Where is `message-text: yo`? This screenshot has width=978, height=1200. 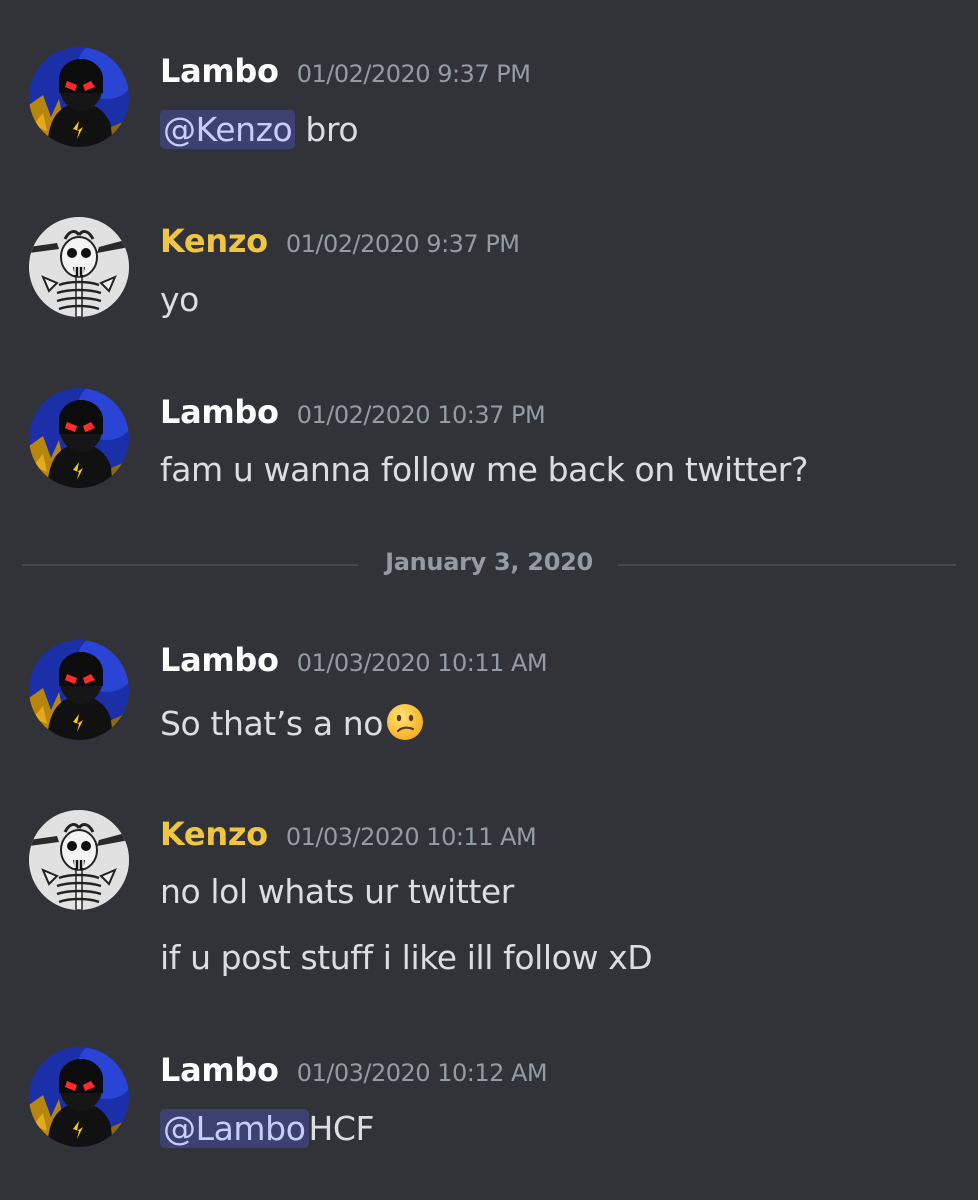 message-text: yo is located at coordinates (179, 299).